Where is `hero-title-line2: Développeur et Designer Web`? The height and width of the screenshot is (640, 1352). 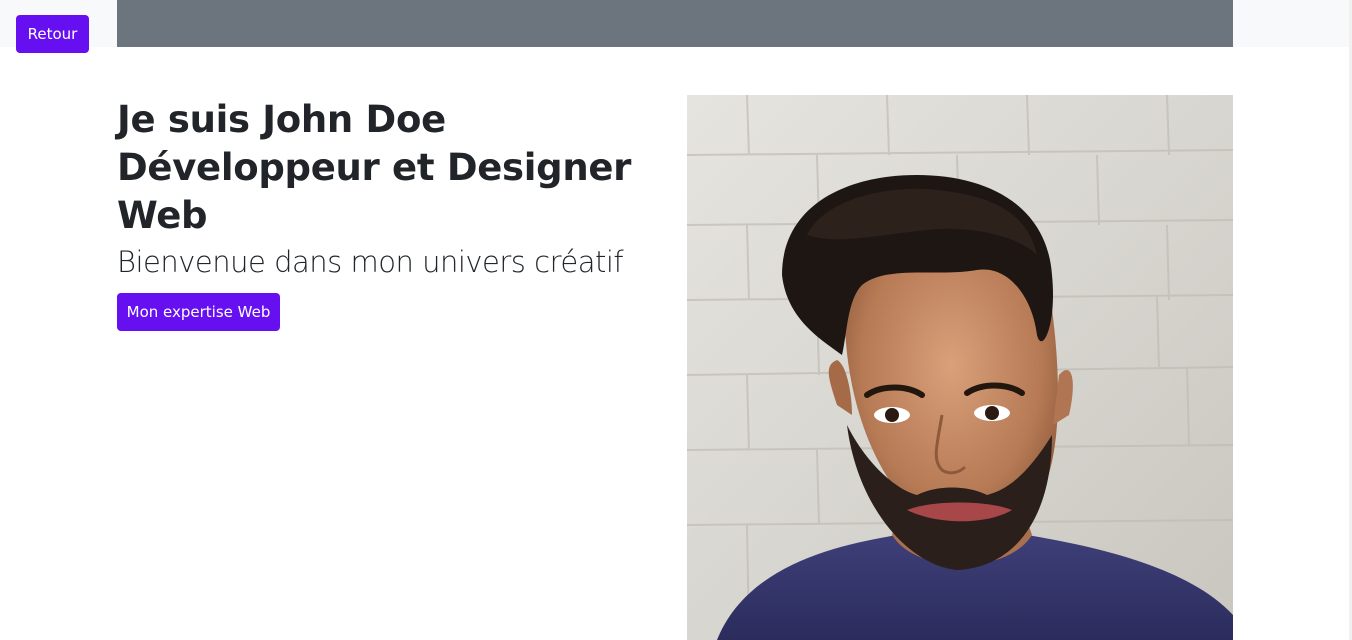
hero-title-line2: Développeur et Designer Web is located at coordinates (374, 191).